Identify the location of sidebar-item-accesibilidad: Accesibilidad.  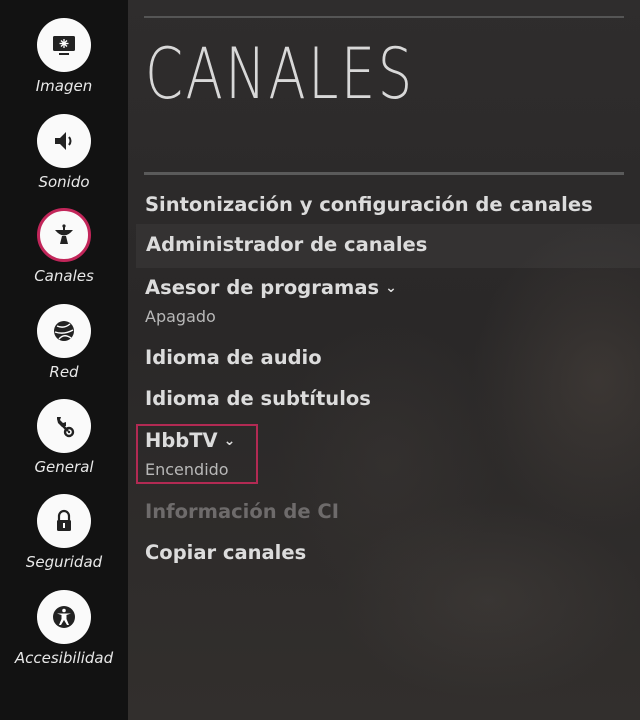
(64, 637).